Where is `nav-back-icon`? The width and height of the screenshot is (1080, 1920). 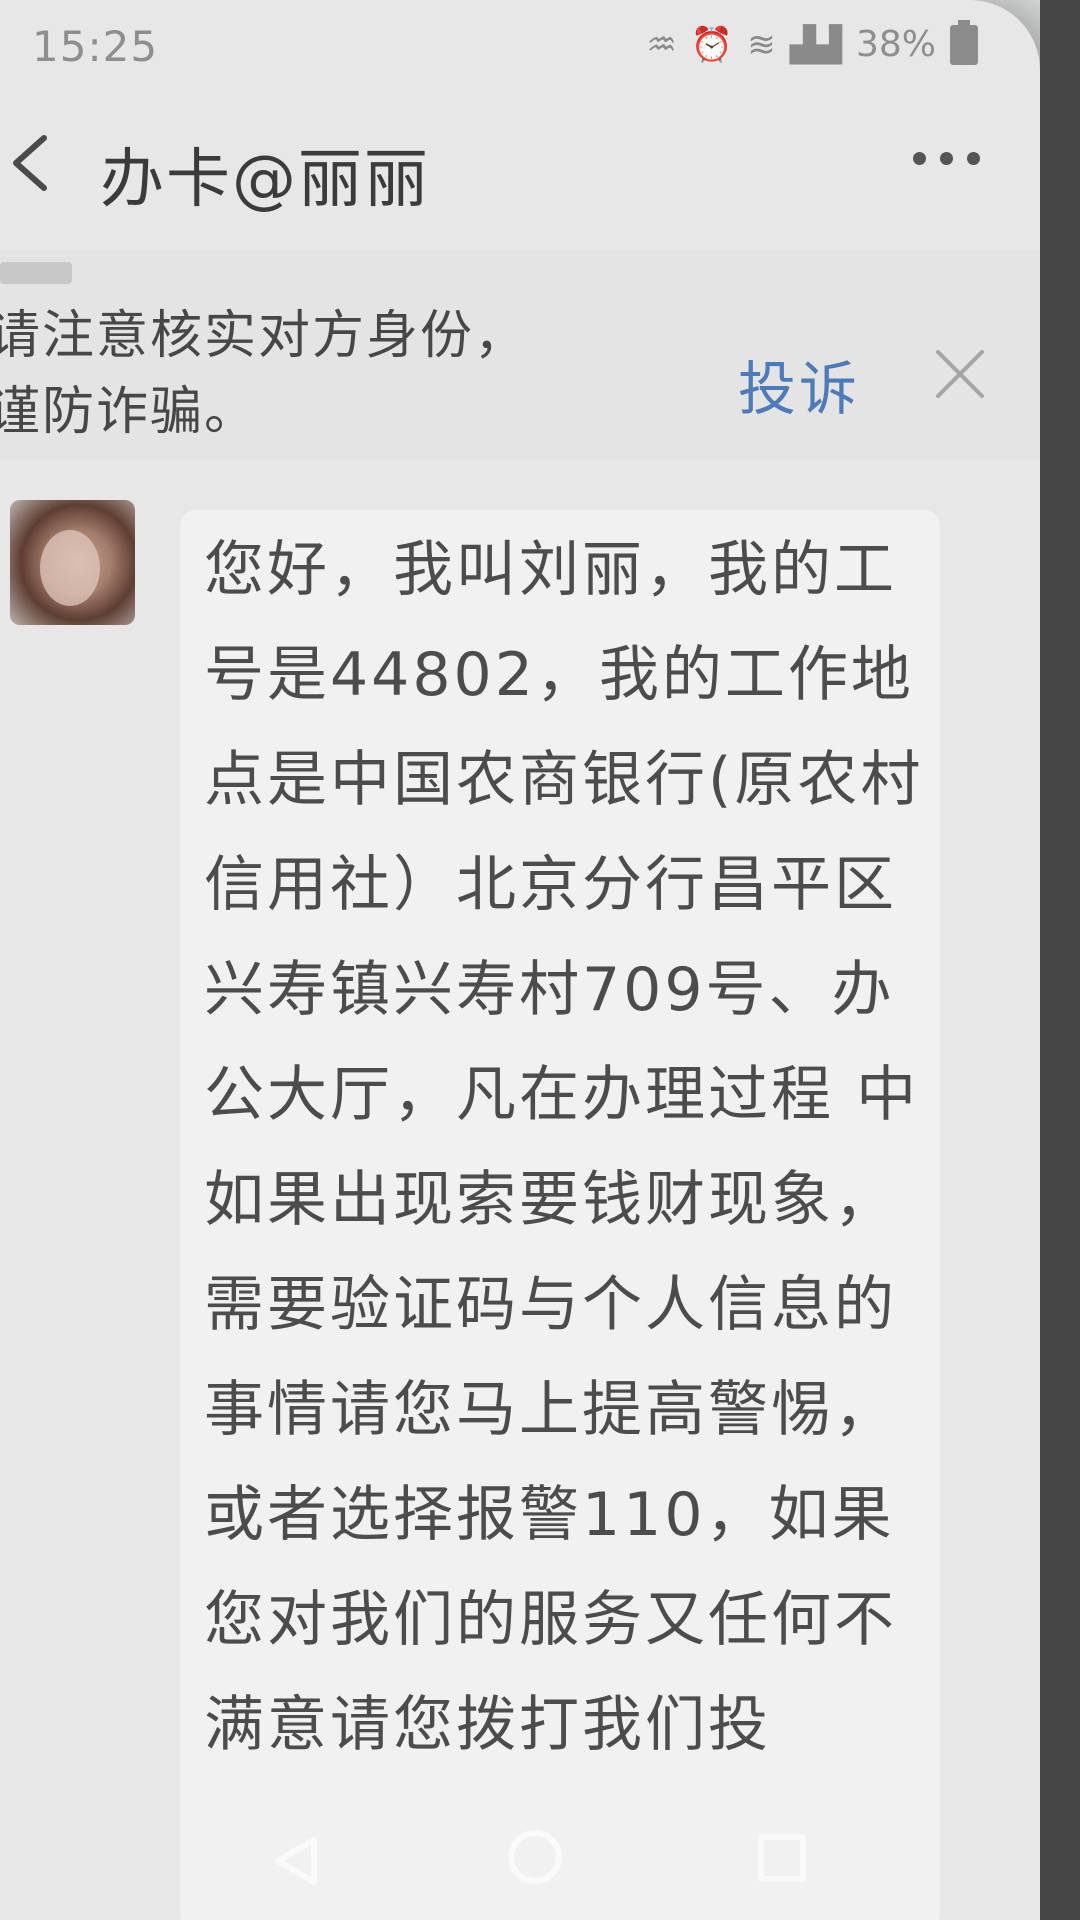 nav-back-icon is located at coordinates (297, 1861).